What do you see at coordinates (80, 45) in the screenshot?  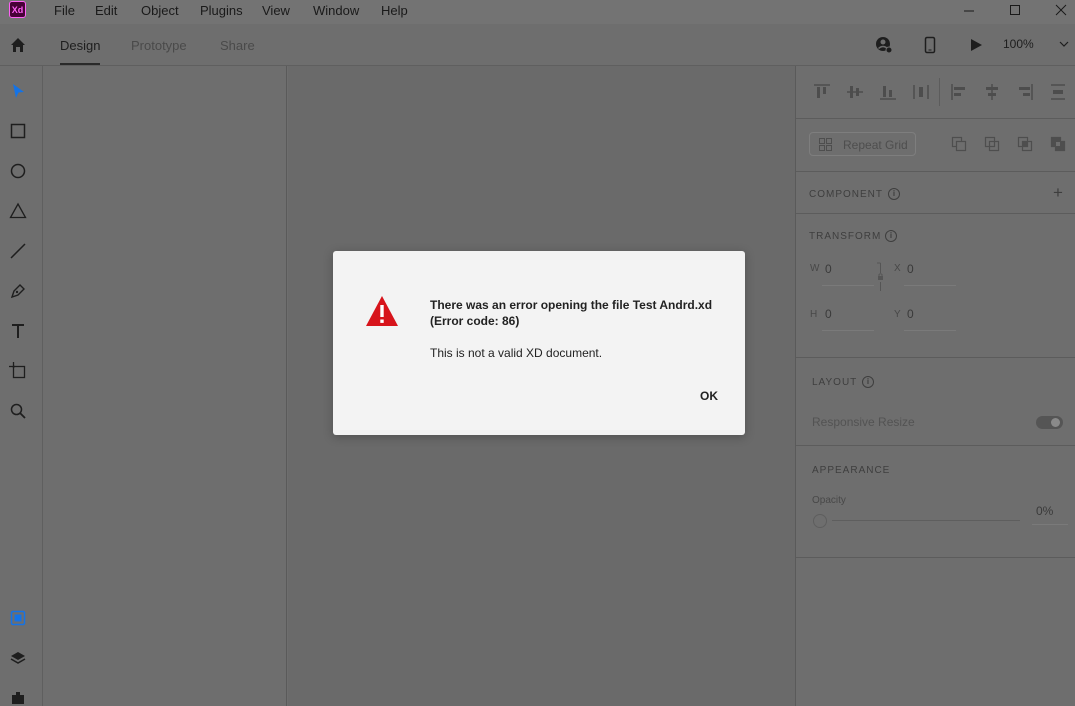 I see `tab-design: Design` at bounding box center [80, 45].